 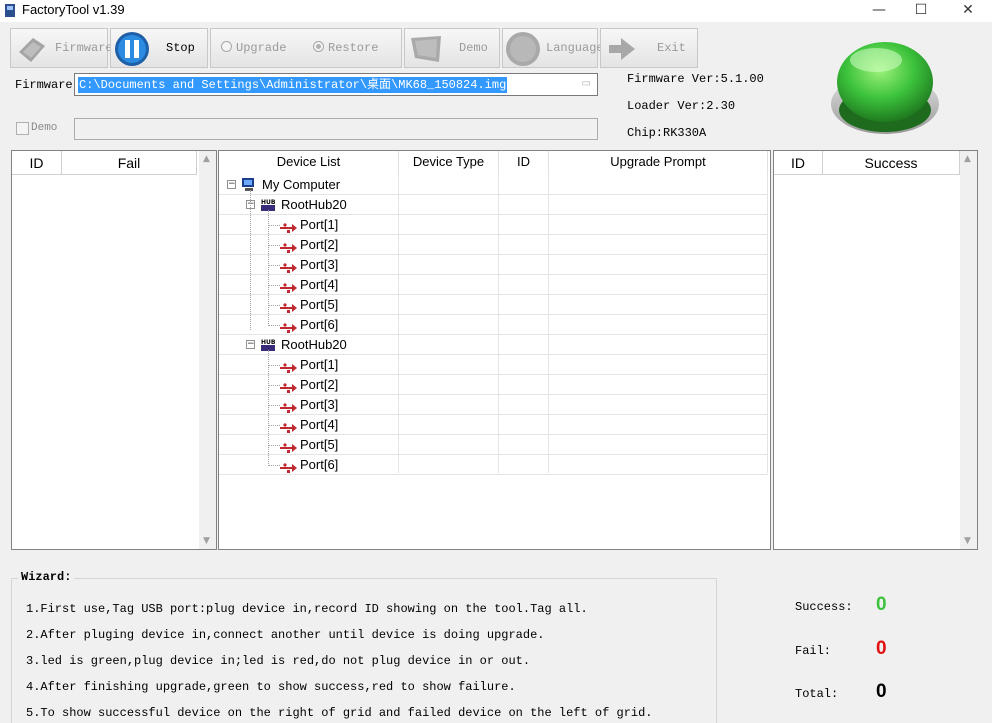 What do you see at coordinates (968, 11) in the screenshot?
I see `close-button: ✕` at bounding box center [968, 11].